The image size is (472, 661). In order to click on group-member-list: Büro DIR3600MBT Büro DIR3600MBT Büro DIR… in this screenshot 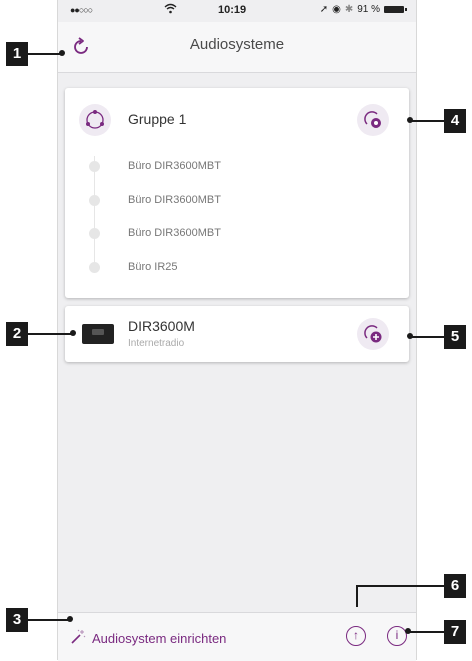, I will do `click(237, 217)`.